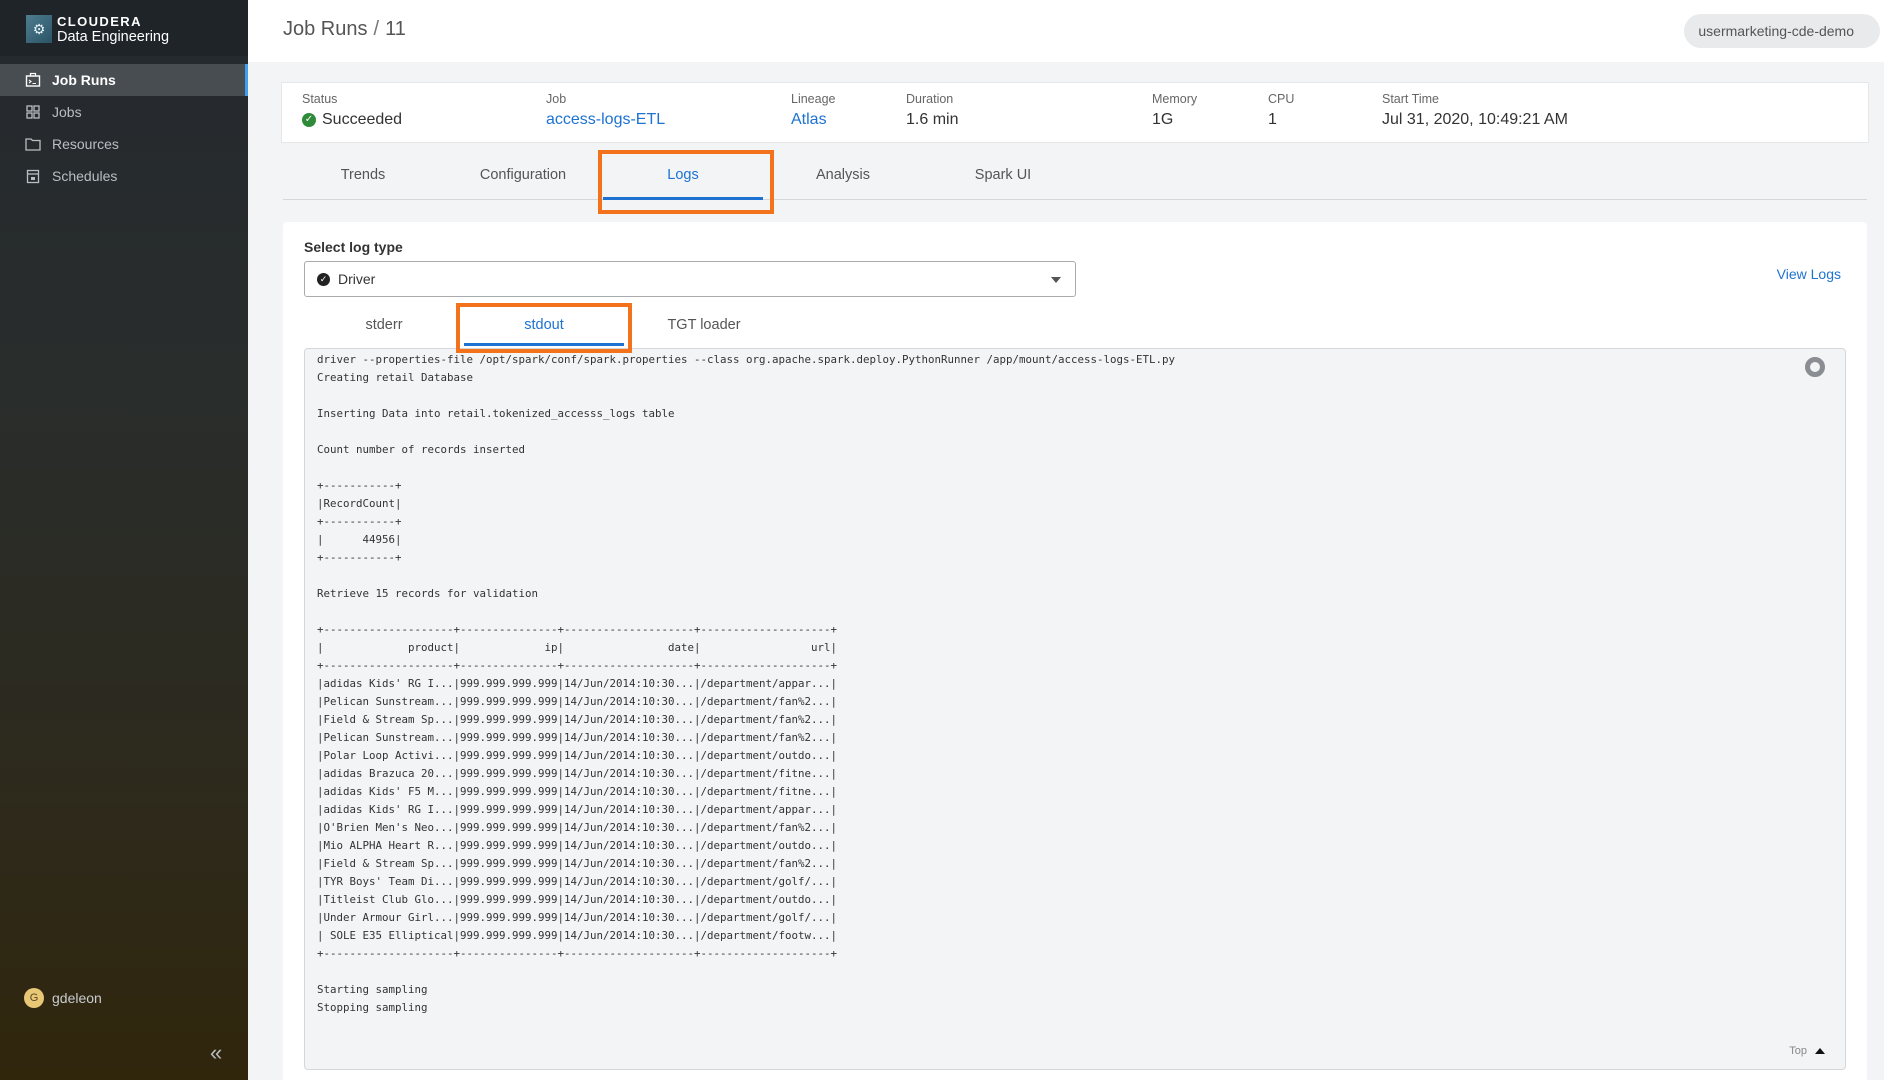  I want to click on tab-logs: Logs, so click(683, 175).